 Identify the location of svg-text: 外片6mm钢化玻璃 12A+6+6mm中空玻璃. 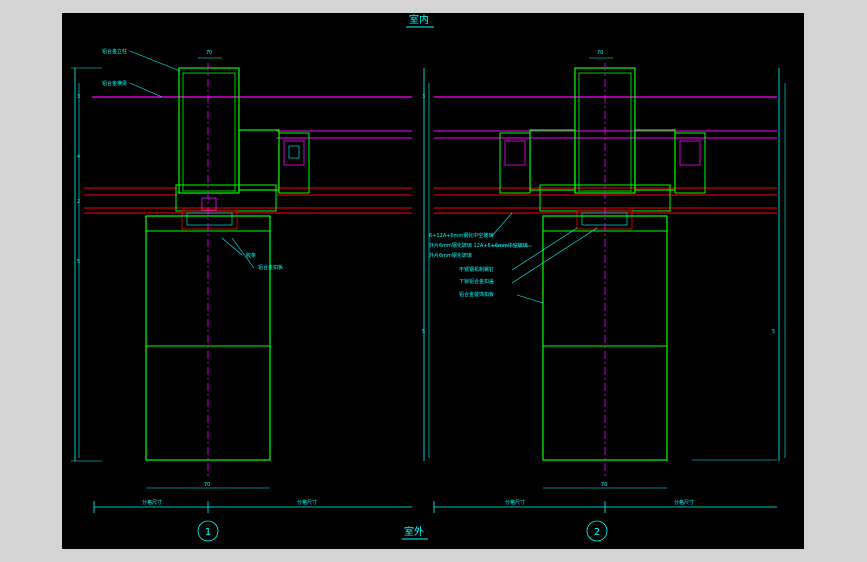
(478, 245).